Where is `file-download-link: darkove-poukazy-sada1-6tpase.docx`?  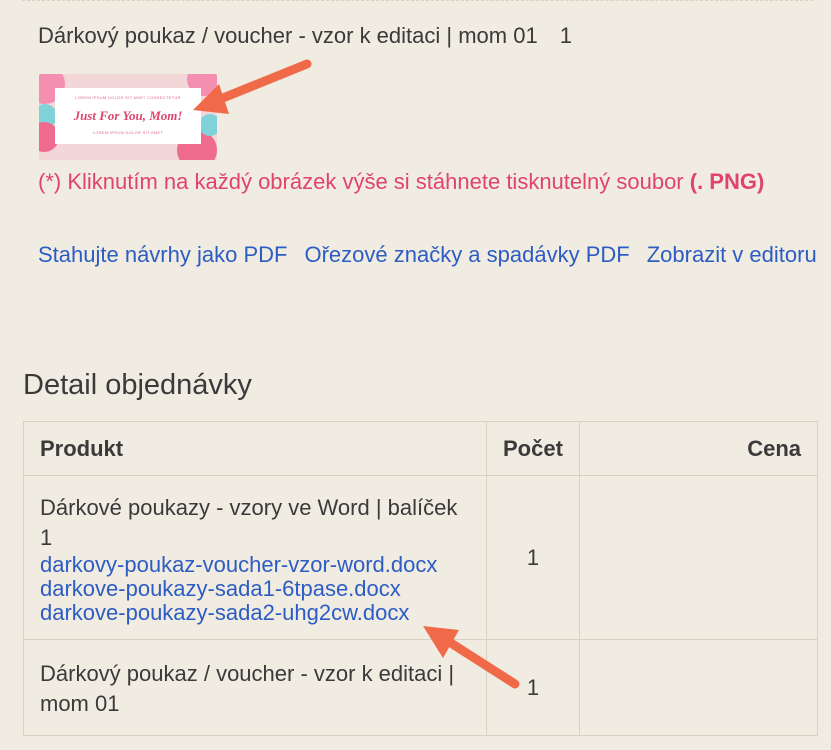
file-download-link: darkove-poukazy-sada1-6tpase.docx is located at coordinates (255, 588).